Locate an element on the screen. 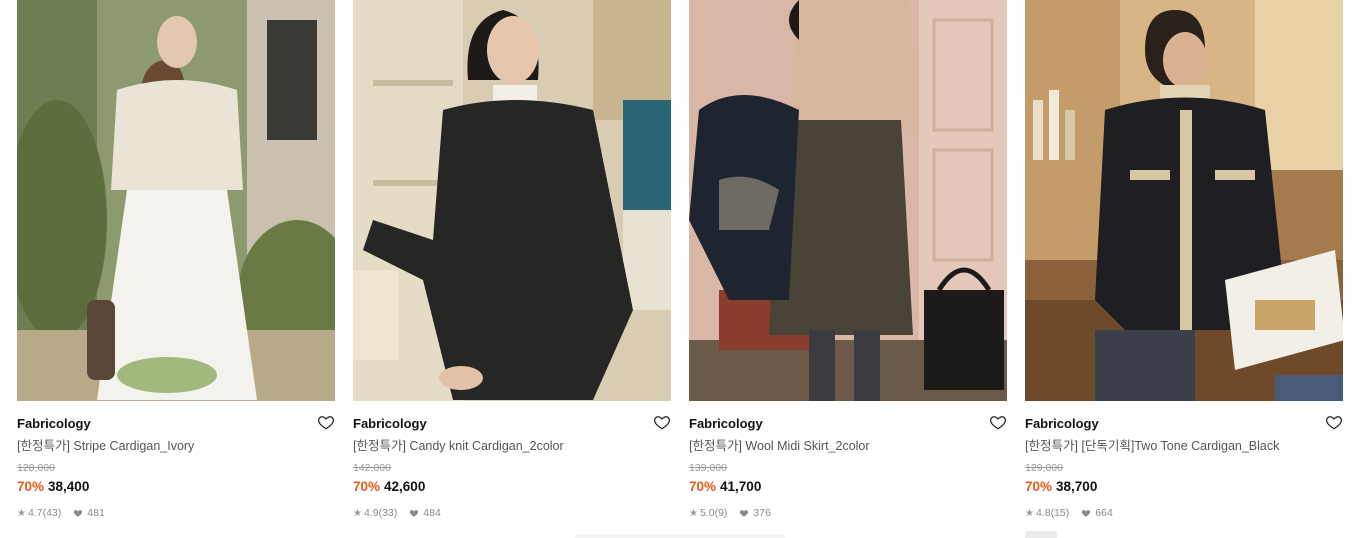 Image resolution: width=1355 pixels, height=538 pixels. product-title: [한정특가] Candy knit Cardigan_2color is located at coordinates (512, 446).